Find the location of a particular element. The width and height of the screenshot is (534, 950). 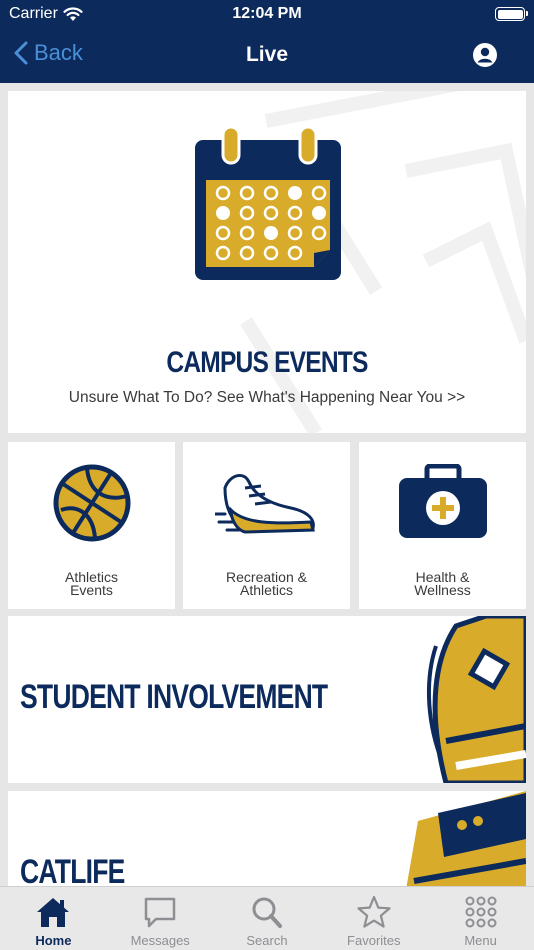

chat-icon is located at coordinates (160, 912).